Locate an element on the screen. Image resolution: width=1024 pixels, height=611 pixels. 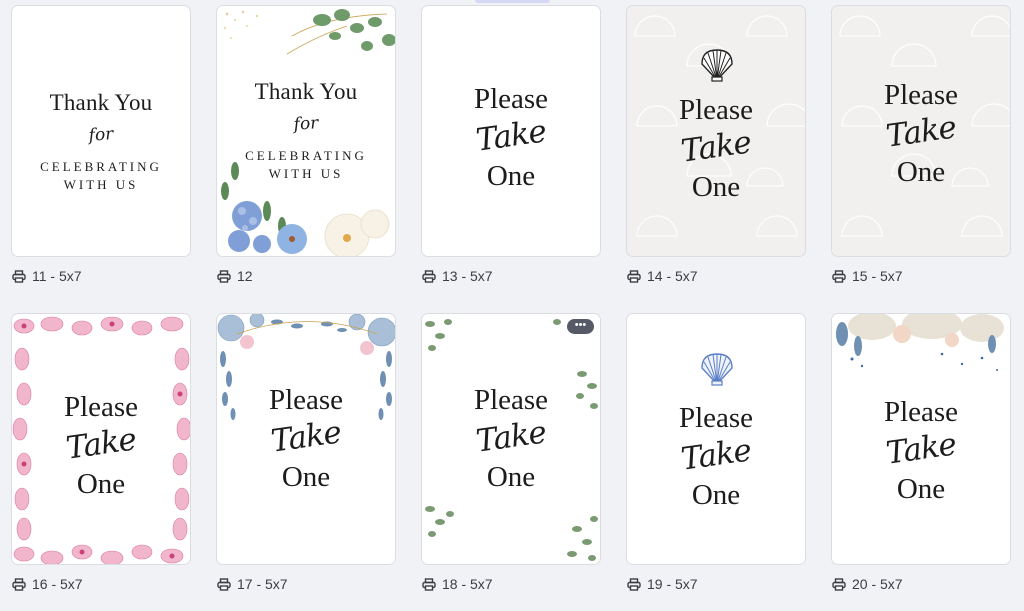
page-thumbnail-11: Thank You for CELEBRATING WITH US is located at coordinates (101, 131).